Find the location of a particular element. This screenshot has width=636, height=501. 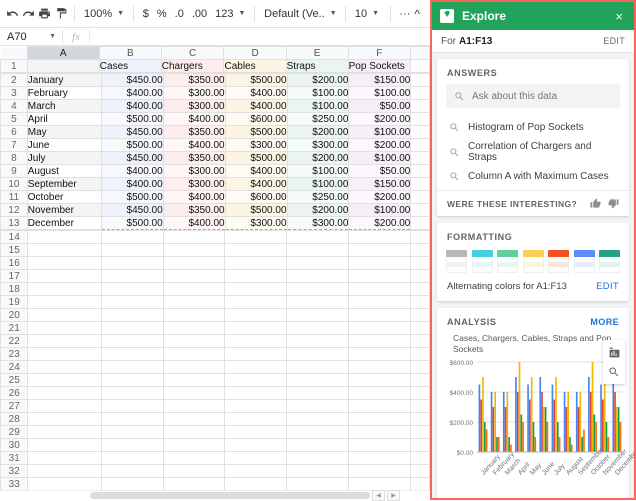

cell-E27 is located at coordinates (317, 406).